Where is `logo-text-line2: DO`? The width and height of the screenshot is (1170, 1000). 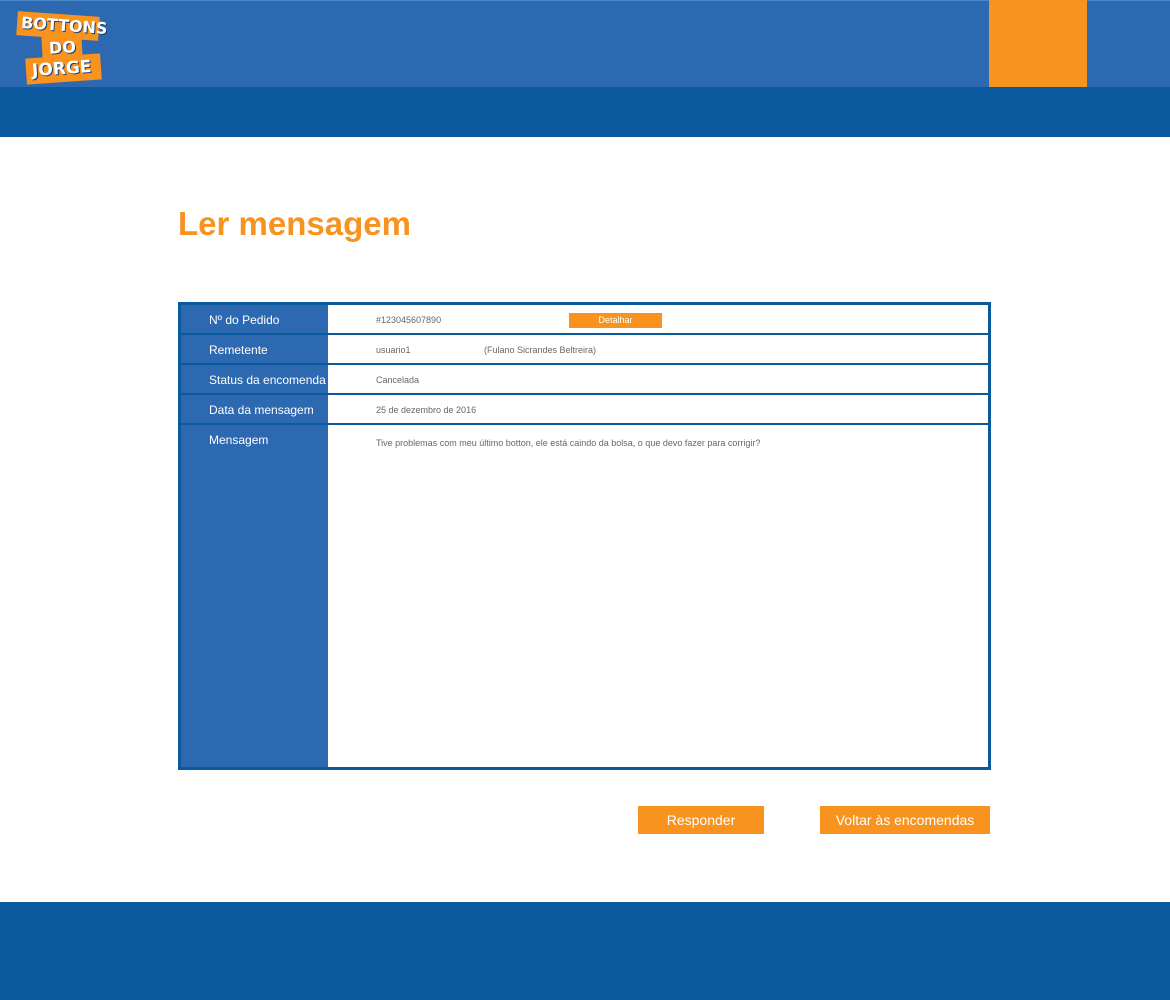 logo-text-line2: DO is located at coordinates (62, 47).